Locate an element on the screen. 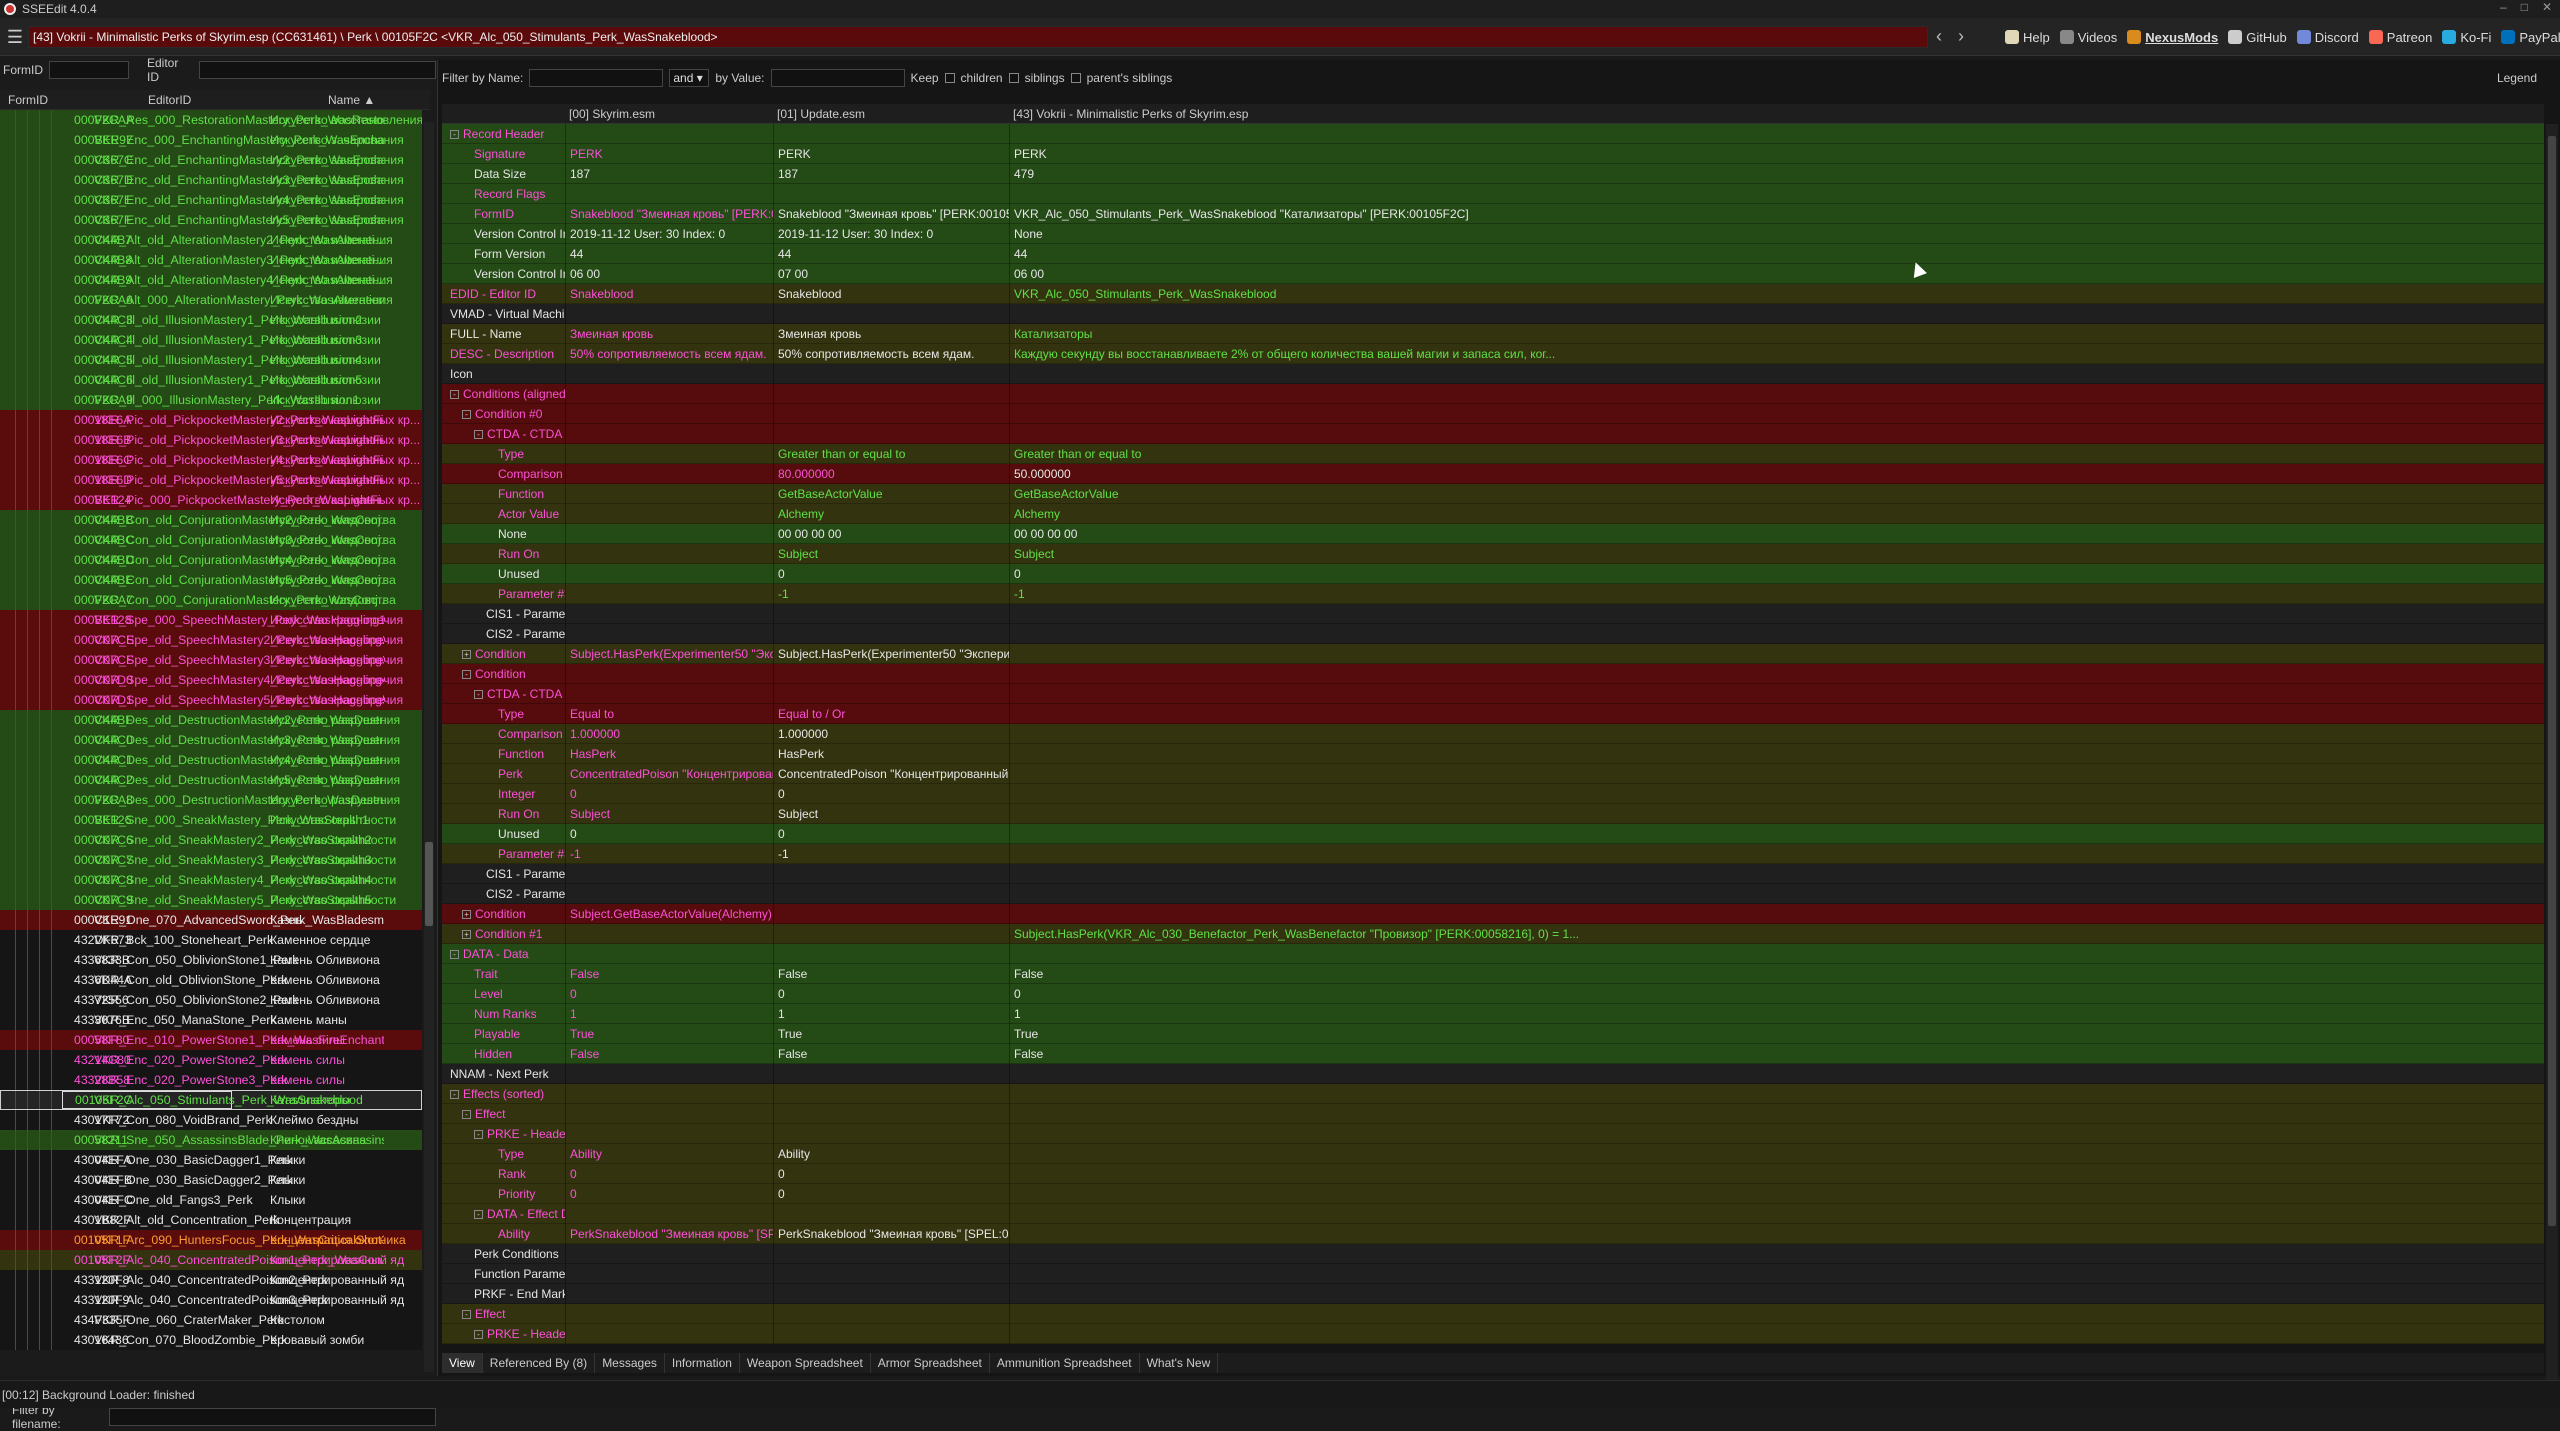 Image resolution: width=2560 pixels, height=1431 pixels. record-field-row: CIS1 - Parameter #1 is located at coordinates (1493, 874).